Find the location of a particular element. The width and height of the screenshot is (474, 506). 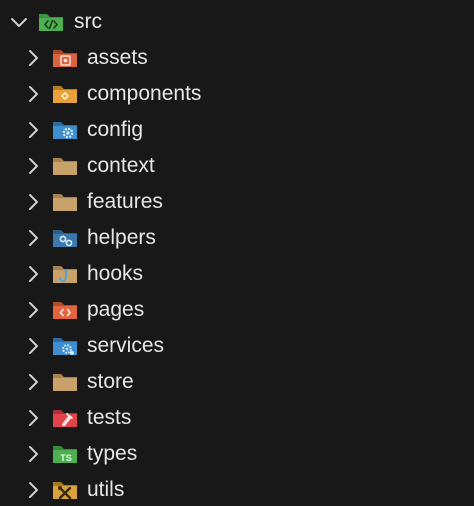

tree-item-tests: tests is located at coordinates (237, 418).